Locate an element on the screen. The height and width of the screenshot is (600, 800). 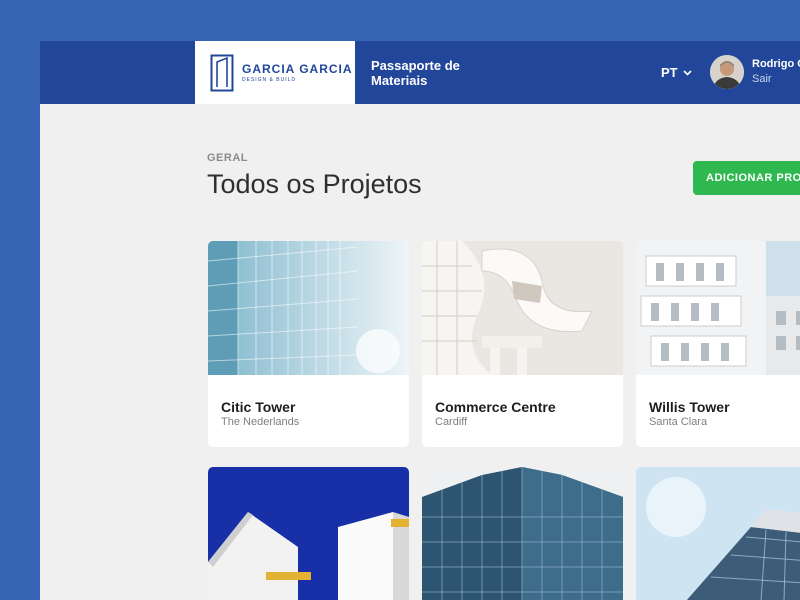
project-card-commerce-centre: Commerce Centre Cardiff is located at coordinates (522, 344).